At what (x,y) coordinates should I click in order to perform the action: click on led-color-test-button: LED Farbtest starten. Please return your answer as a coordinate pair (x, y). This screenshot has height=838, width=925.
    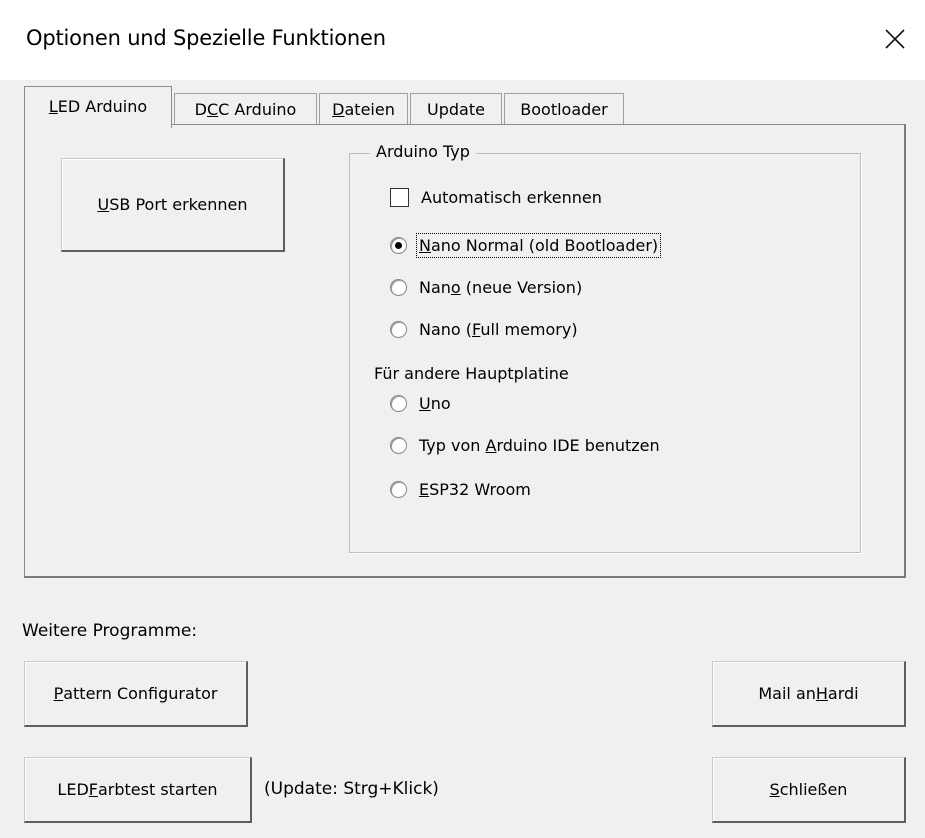
    Looking at the image, I should click on (138, 790).